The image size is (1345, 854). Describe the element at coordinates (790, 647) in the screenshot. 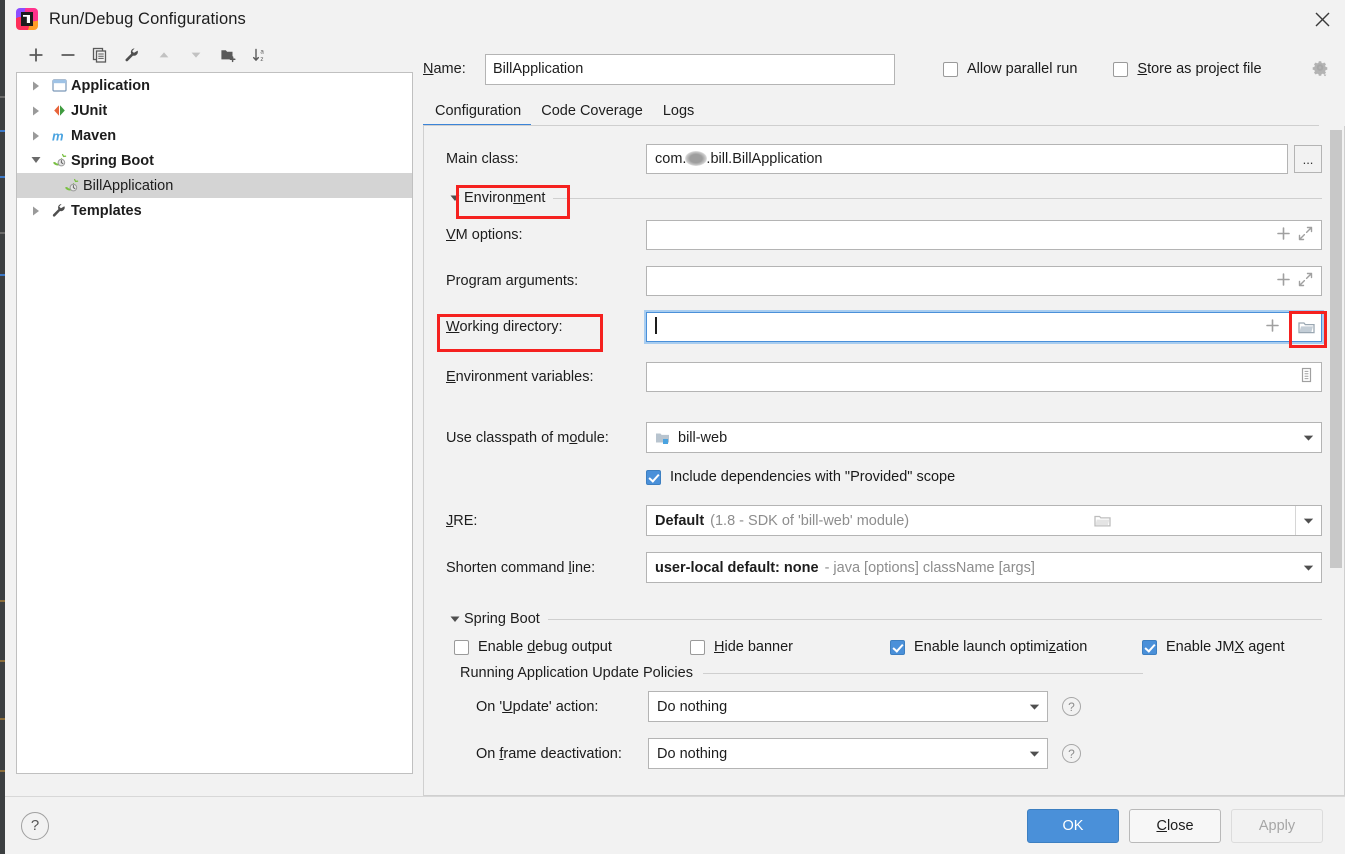

I see `hide-banner-checkbox: Hide banner` at that location.